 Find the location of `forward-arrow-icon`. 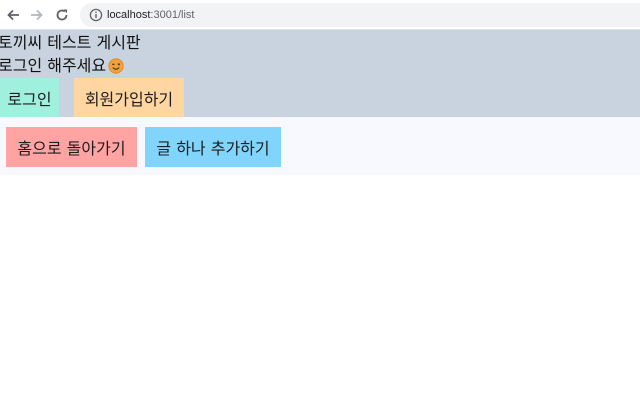

forward-arrow-icon is located at coordinates (37, 15).